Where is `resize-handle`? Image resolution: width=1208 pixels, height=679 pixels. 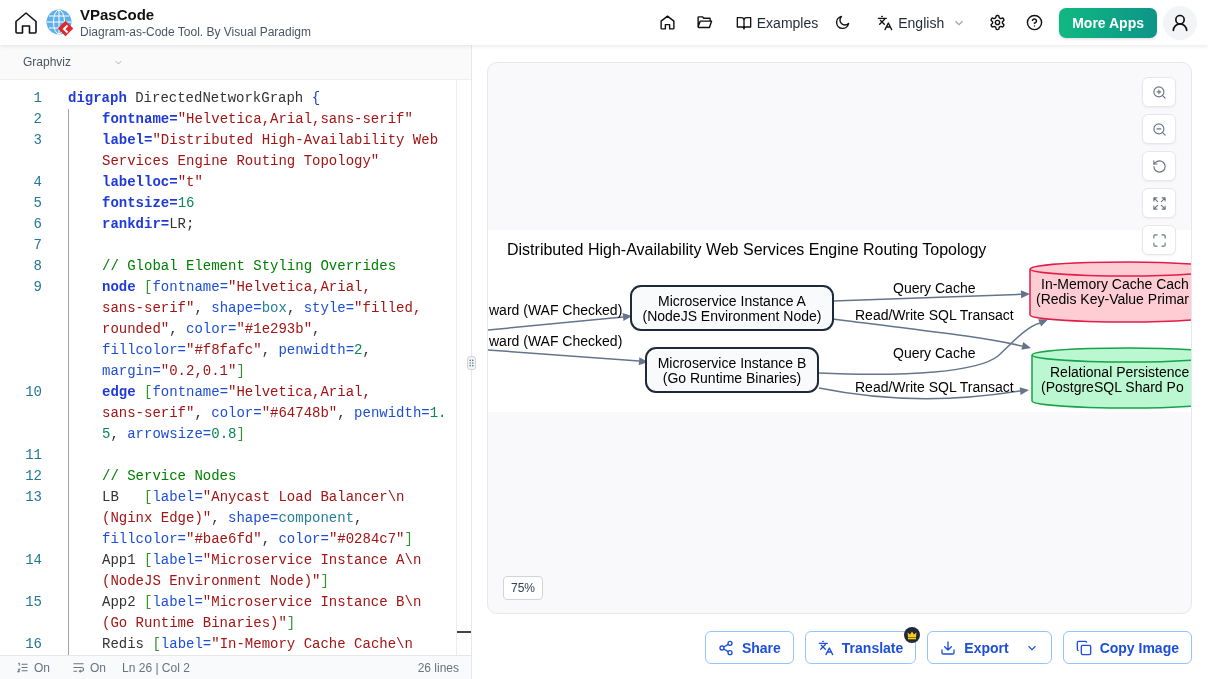 resize-handle is located at coordinates (471, 363).